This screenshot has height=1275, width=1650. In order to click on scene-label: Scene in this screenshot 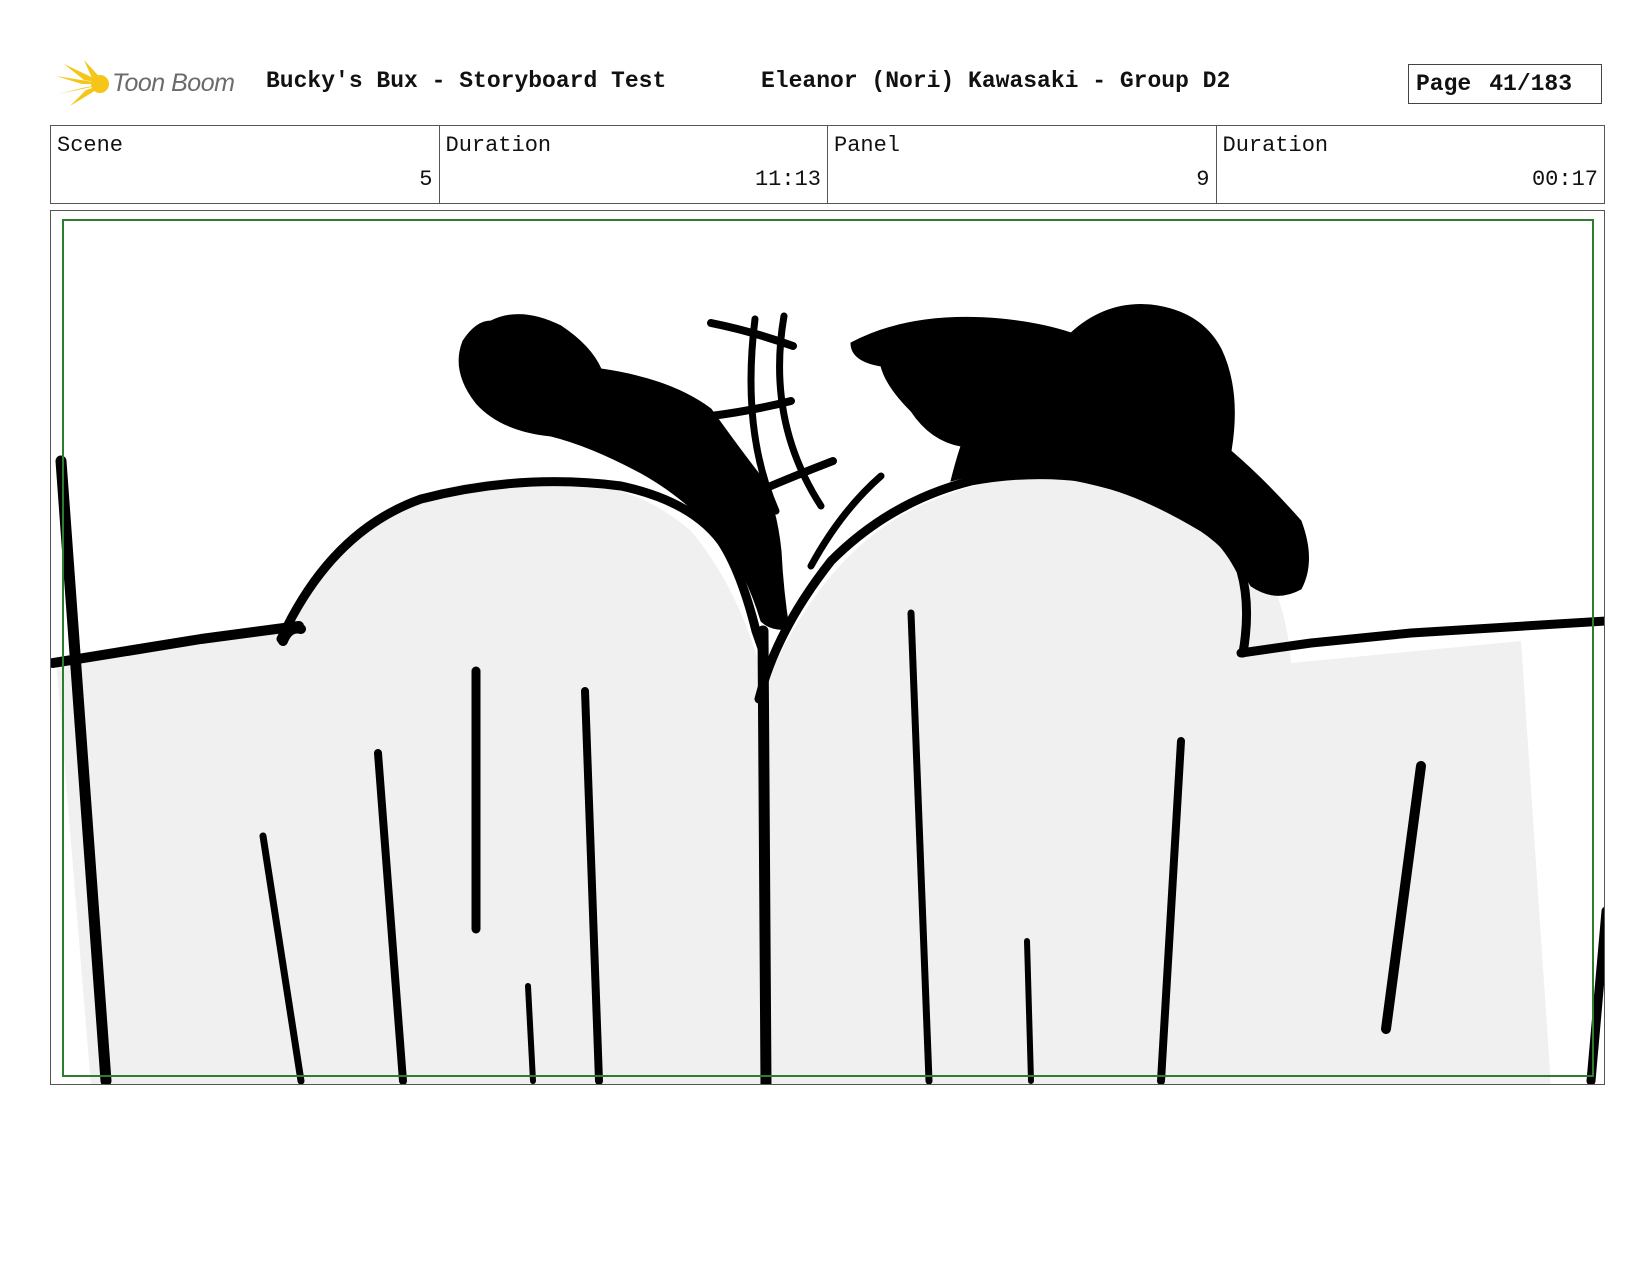, I will do `click(90, 145)`.